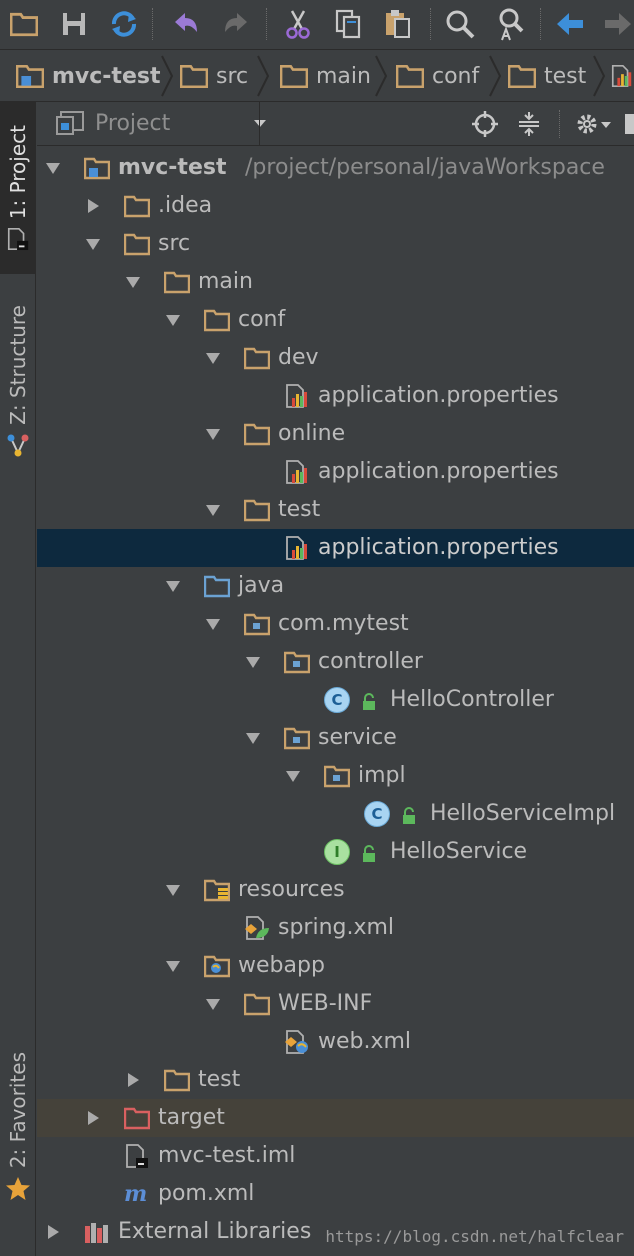 This screenshot has height=1256, width=634. Describe the element at coordinates (257, 928) in the screenshot. I see `spring-xml-icon` at that location.